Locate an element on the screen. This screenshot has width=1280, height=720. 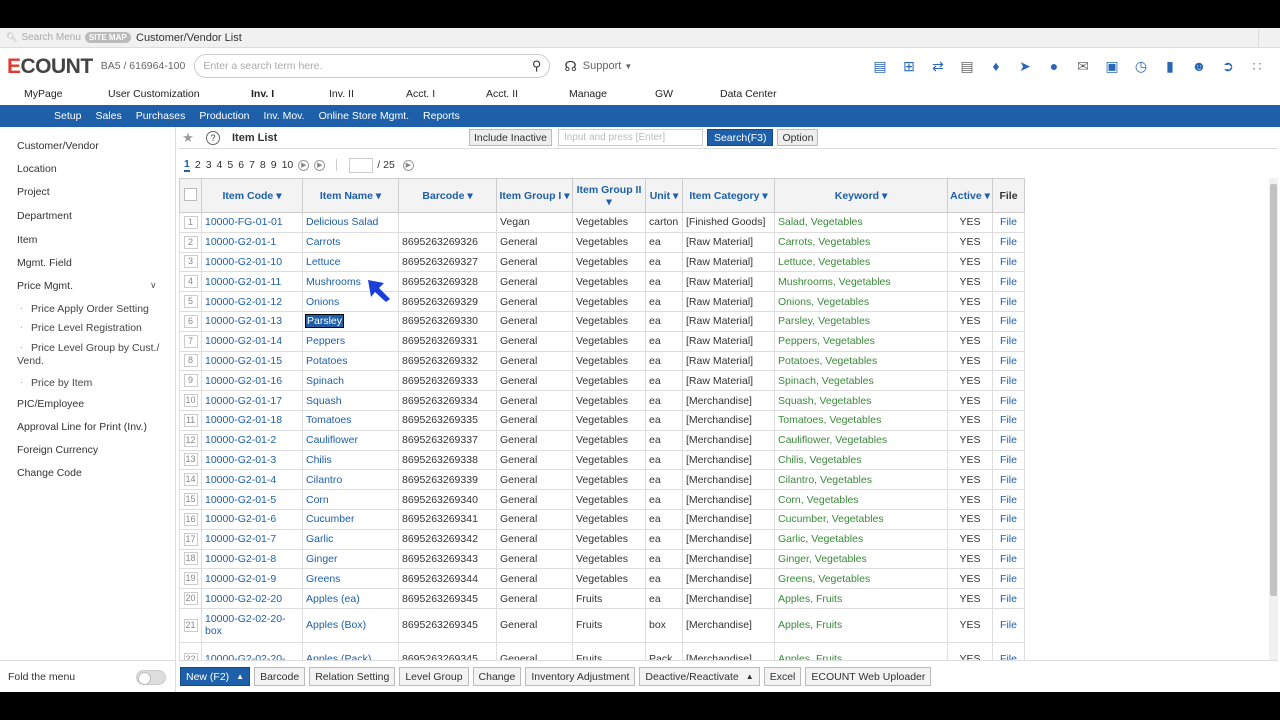
item-name-link: Tomatoes is located at coordinates (350, 420).